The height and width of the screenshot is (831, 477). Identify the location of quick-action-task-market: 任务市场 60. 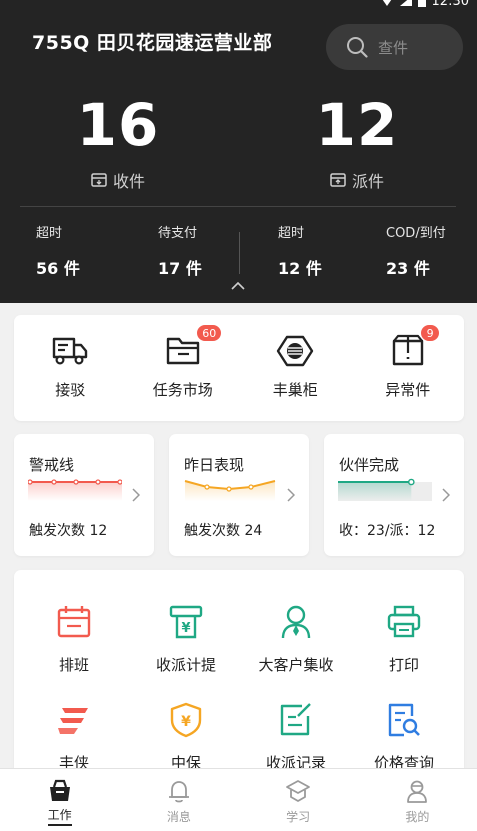
(183, 368).